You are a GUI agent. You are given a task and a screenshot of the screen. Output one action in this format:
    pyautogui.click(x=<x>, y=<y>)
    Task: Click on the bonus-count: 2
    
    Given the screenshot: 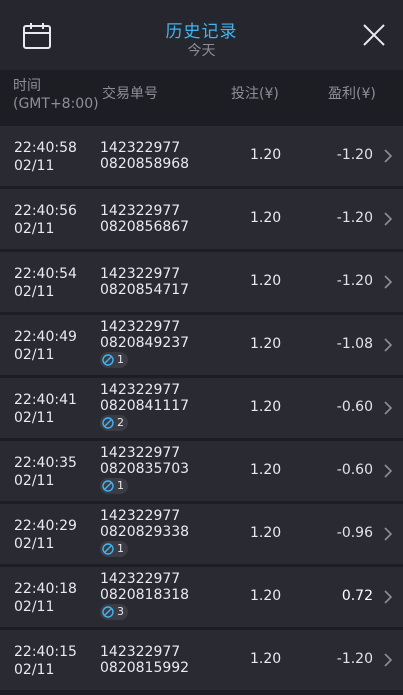 What is the action you would take?
    pyautogui.click(x=120, y=422)
    